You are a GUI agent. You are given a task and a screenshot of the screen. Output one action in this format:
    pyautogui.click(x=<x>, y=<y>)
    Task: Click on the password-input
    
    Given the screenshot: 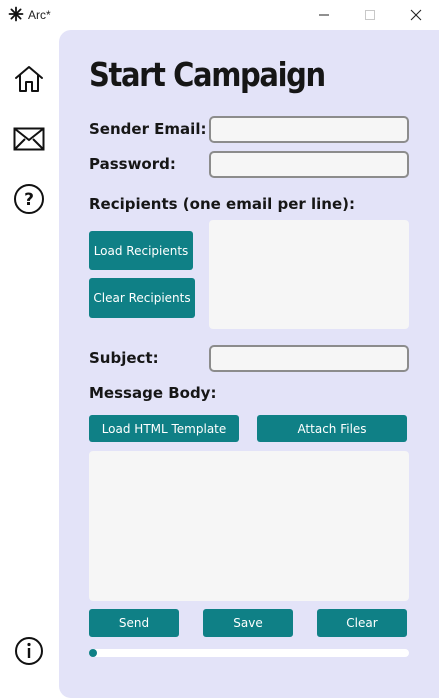 What is the action you would take?
    pyautogui.click(x=309, y=164)
    